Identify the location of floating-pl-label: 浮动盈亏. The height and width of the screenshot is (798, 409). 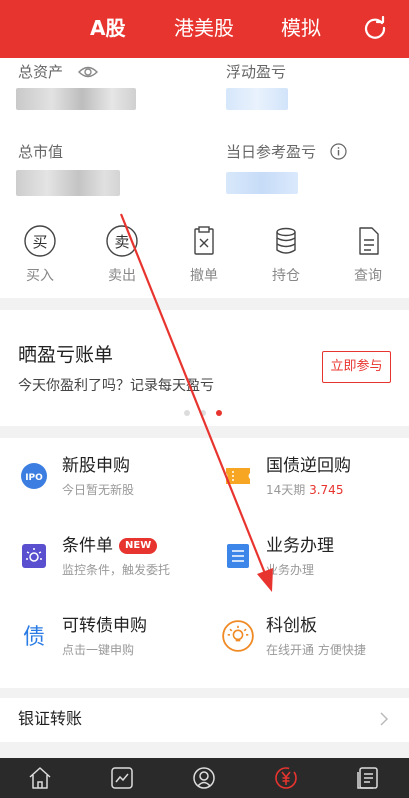
(256, 72).